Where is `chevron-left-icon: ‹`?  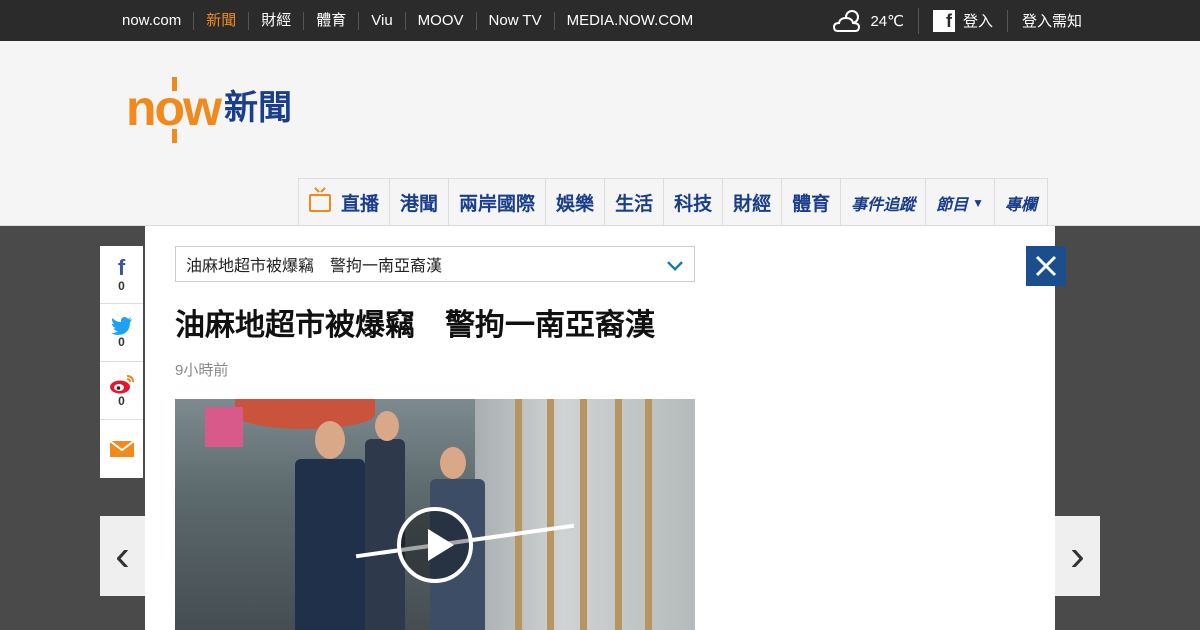
chevron-left-icon: ‹ is located at coordinates (122, 555).